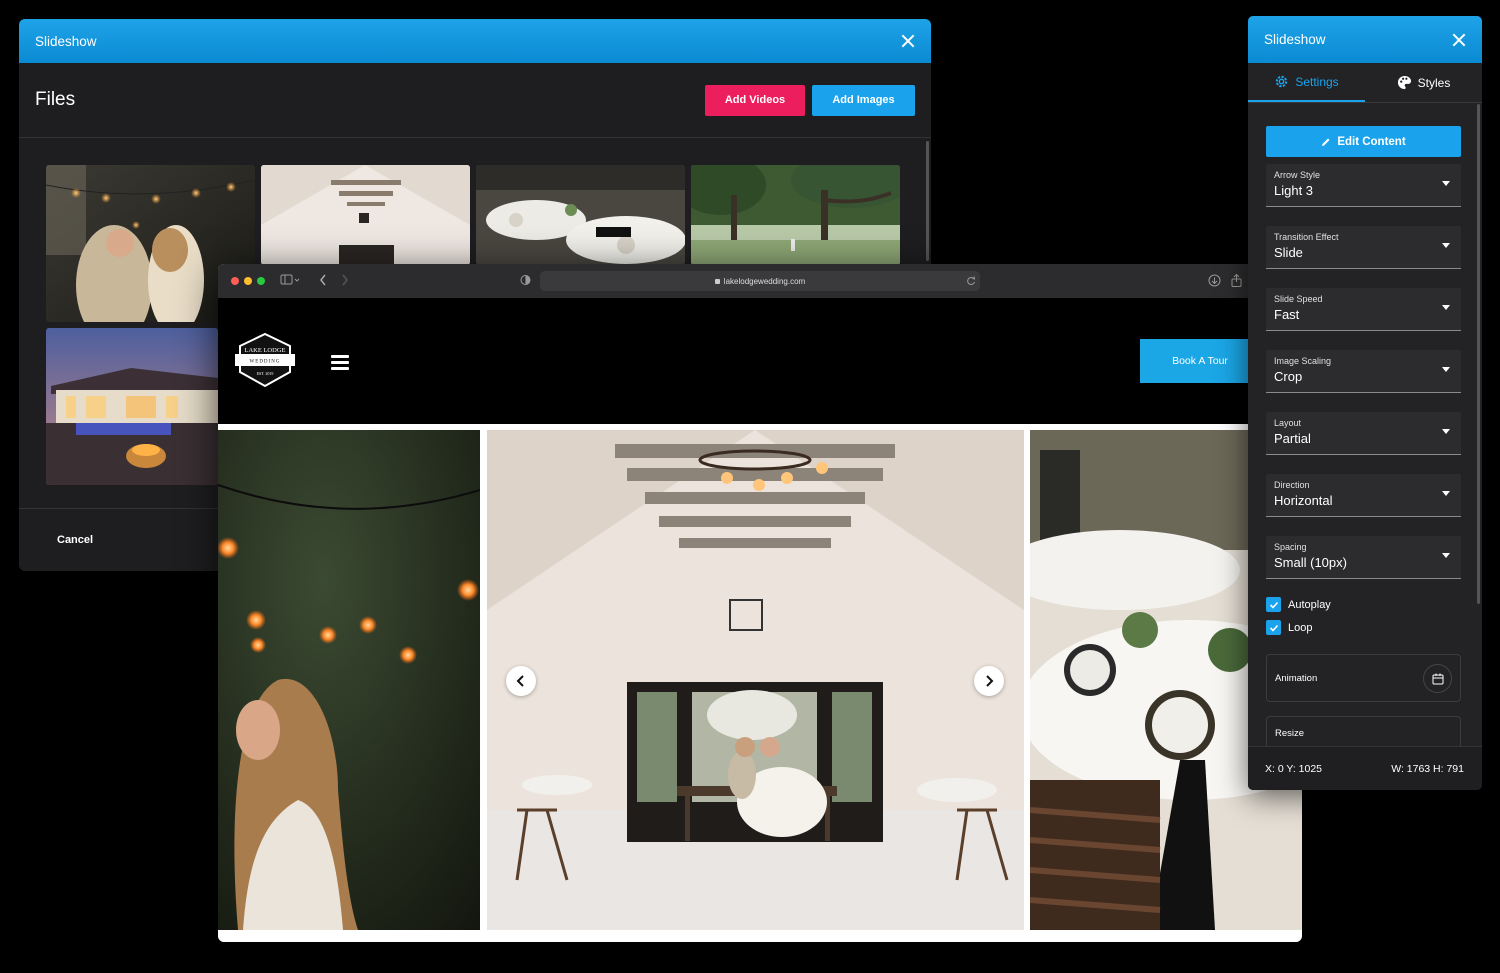  What do you see at coordinates (1437, 678) in the screenshot?
I see `calendar-icon` at bounding box center [1437, 678].